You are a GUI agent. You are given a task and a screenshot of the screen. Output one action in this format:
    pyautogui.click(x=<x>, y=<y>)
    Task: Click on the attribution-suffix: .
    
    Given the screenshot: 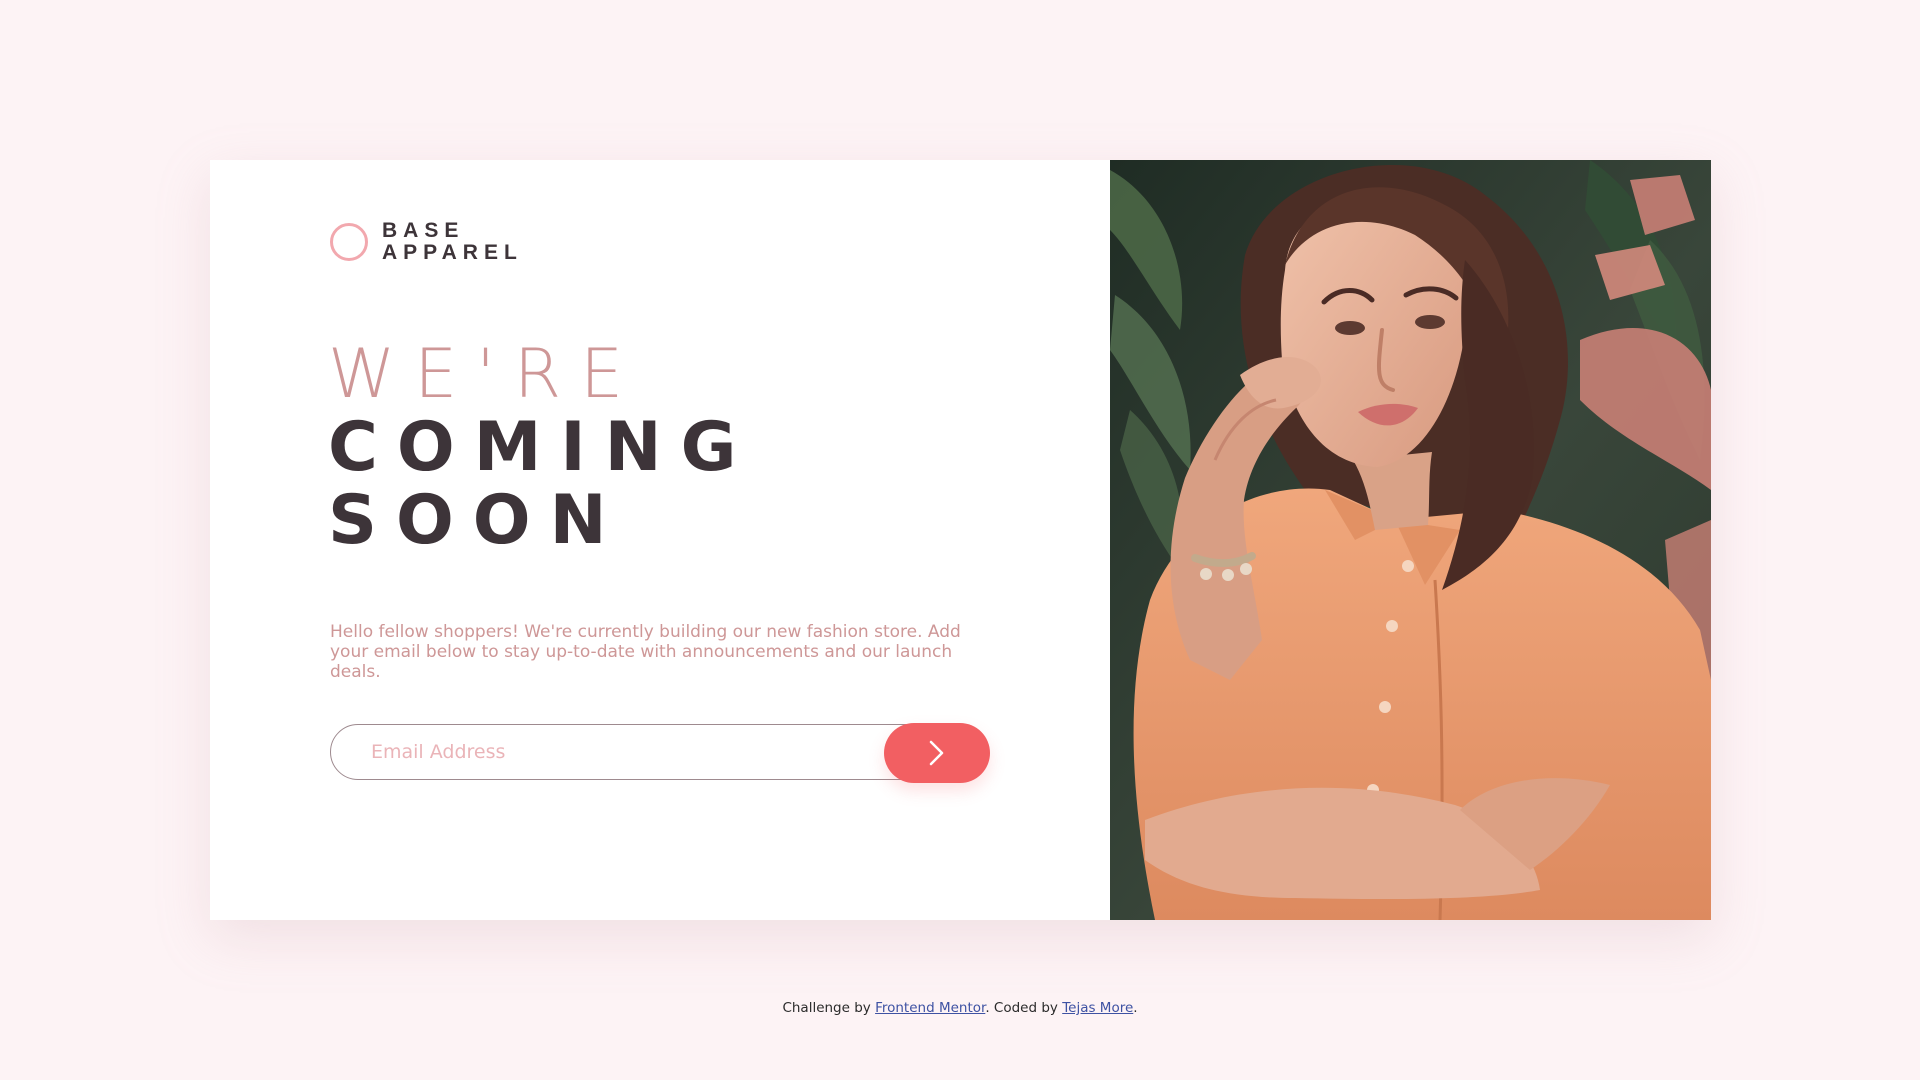 What is the action you would take?
    pyautogui.click(x=1135, y=1008)
    